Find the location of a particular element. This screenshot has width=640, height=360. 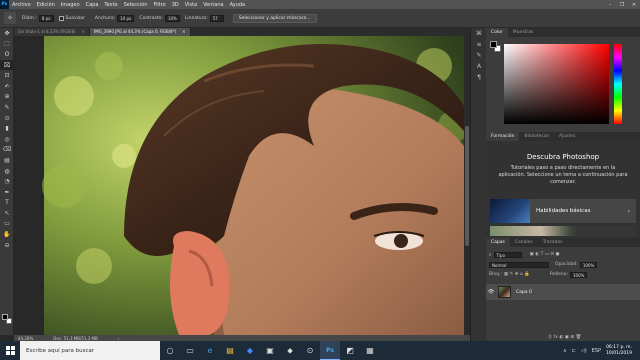

language-indicator: ESP is located at coordinates (596, 351).